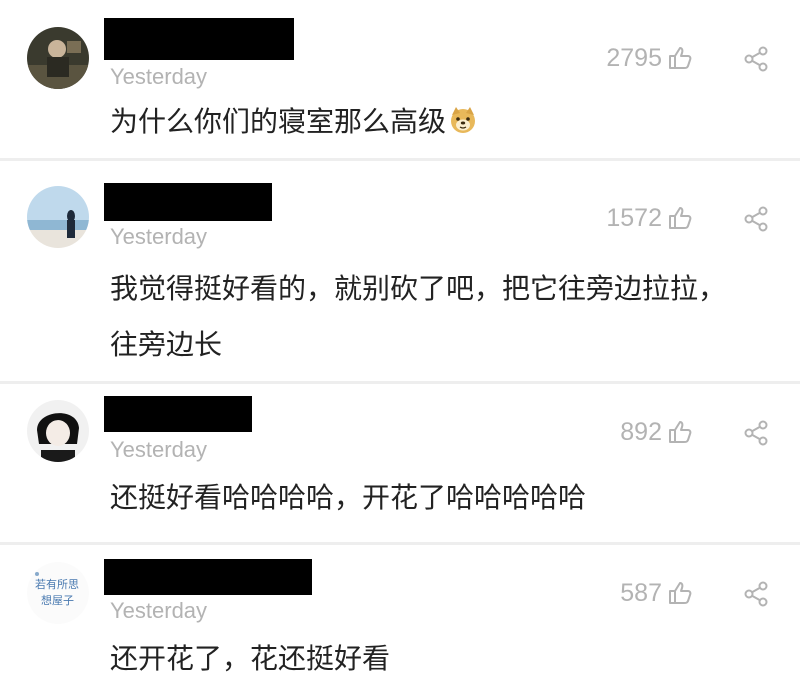 This screenshot has width=800, height=693. Describe the element at coordinates (418, 288) in the screenshot. I see `comment-text-line: 我觉得挺好看的，就别砍了吧，把它往旁边拉拉，` at that location.